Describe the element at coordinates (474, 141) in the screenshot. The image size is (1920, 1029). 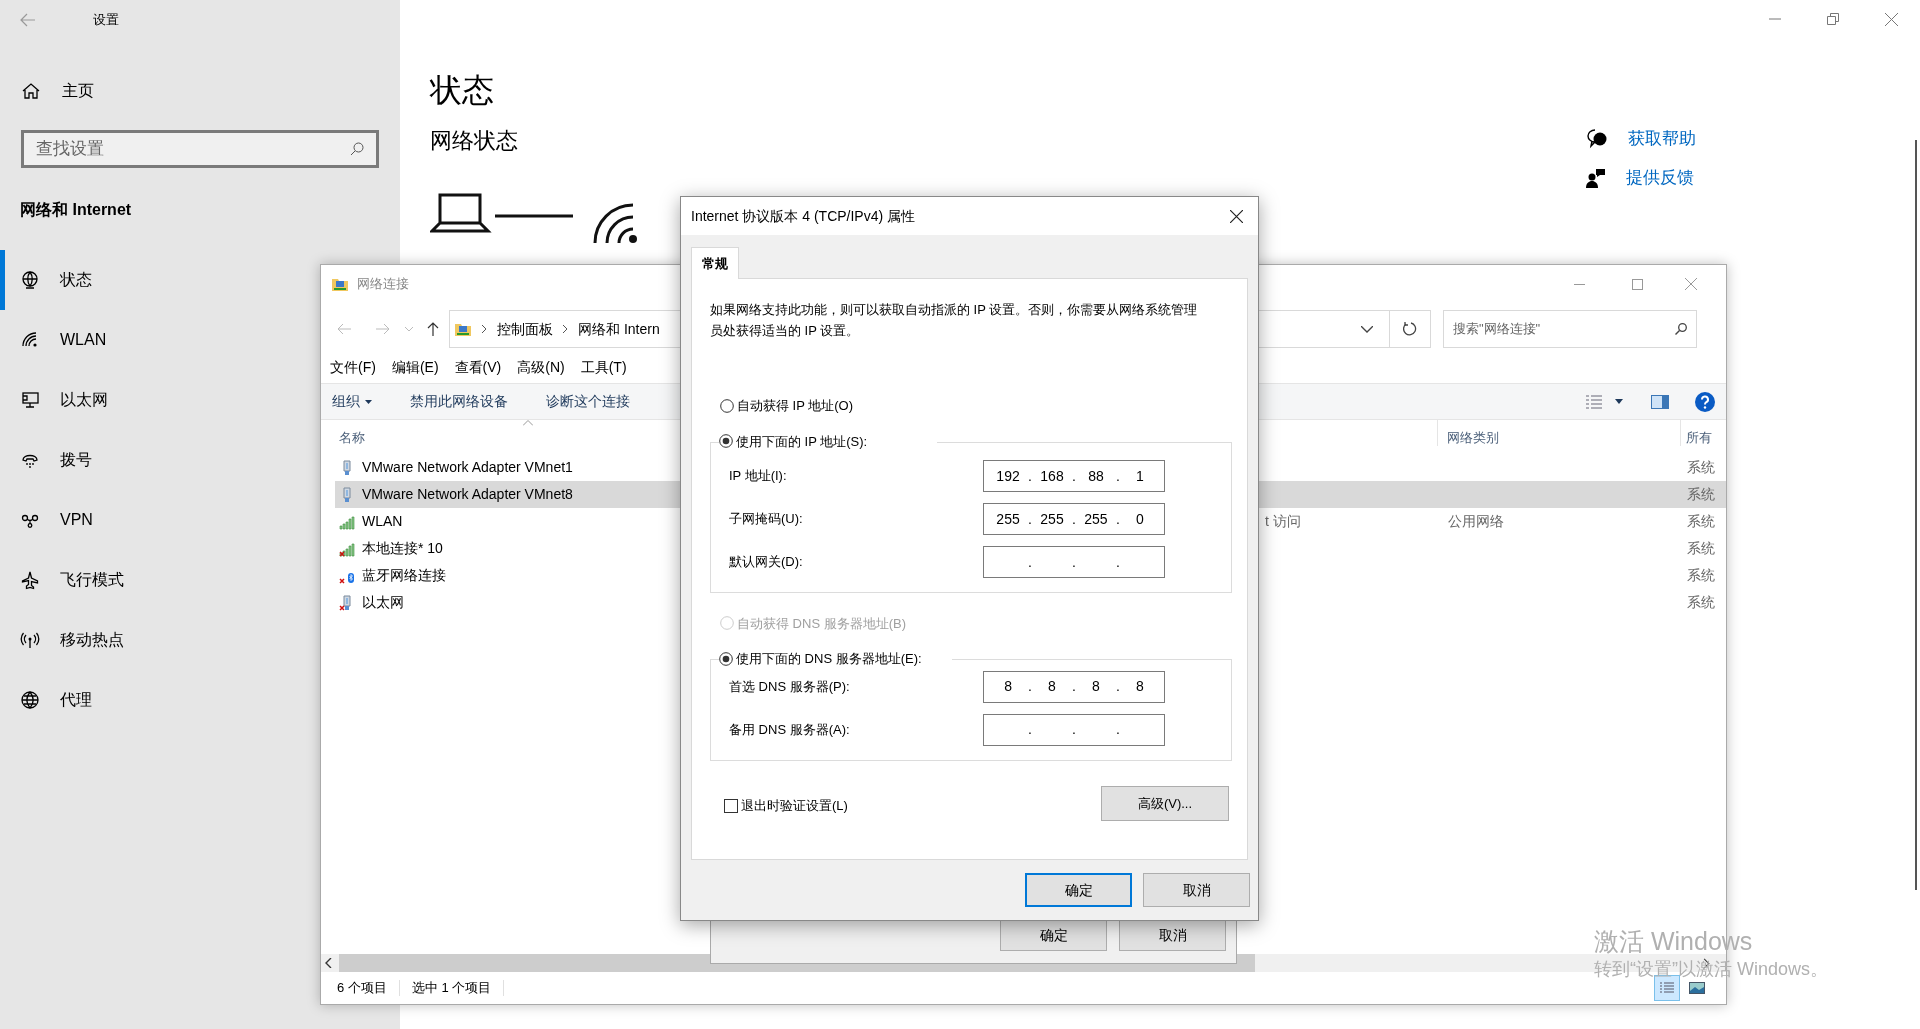
I see `section-subtitle: 网络状态` at that location.